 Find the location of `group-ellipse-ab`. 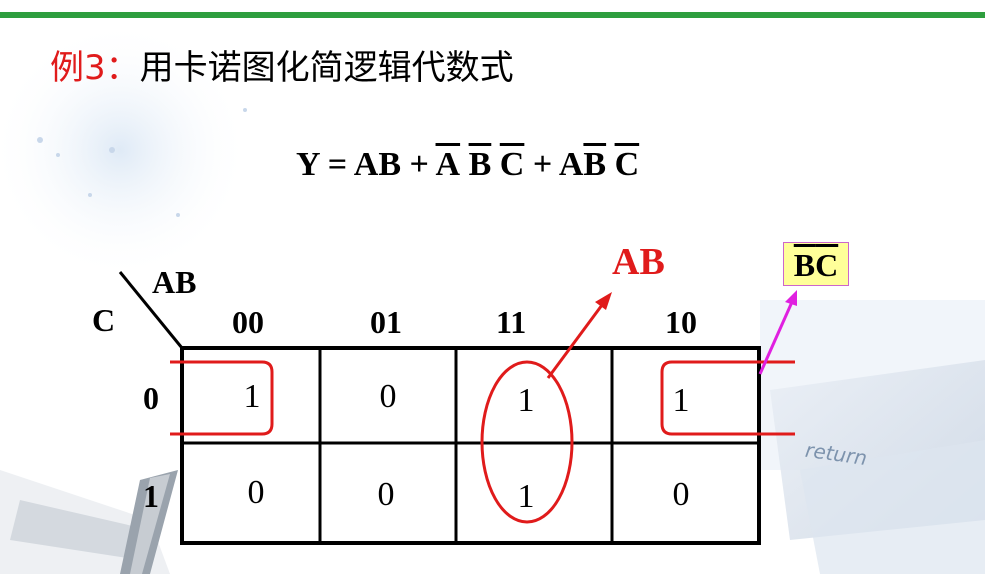

group-ellipse-ab is located at coordinates (527, 442).